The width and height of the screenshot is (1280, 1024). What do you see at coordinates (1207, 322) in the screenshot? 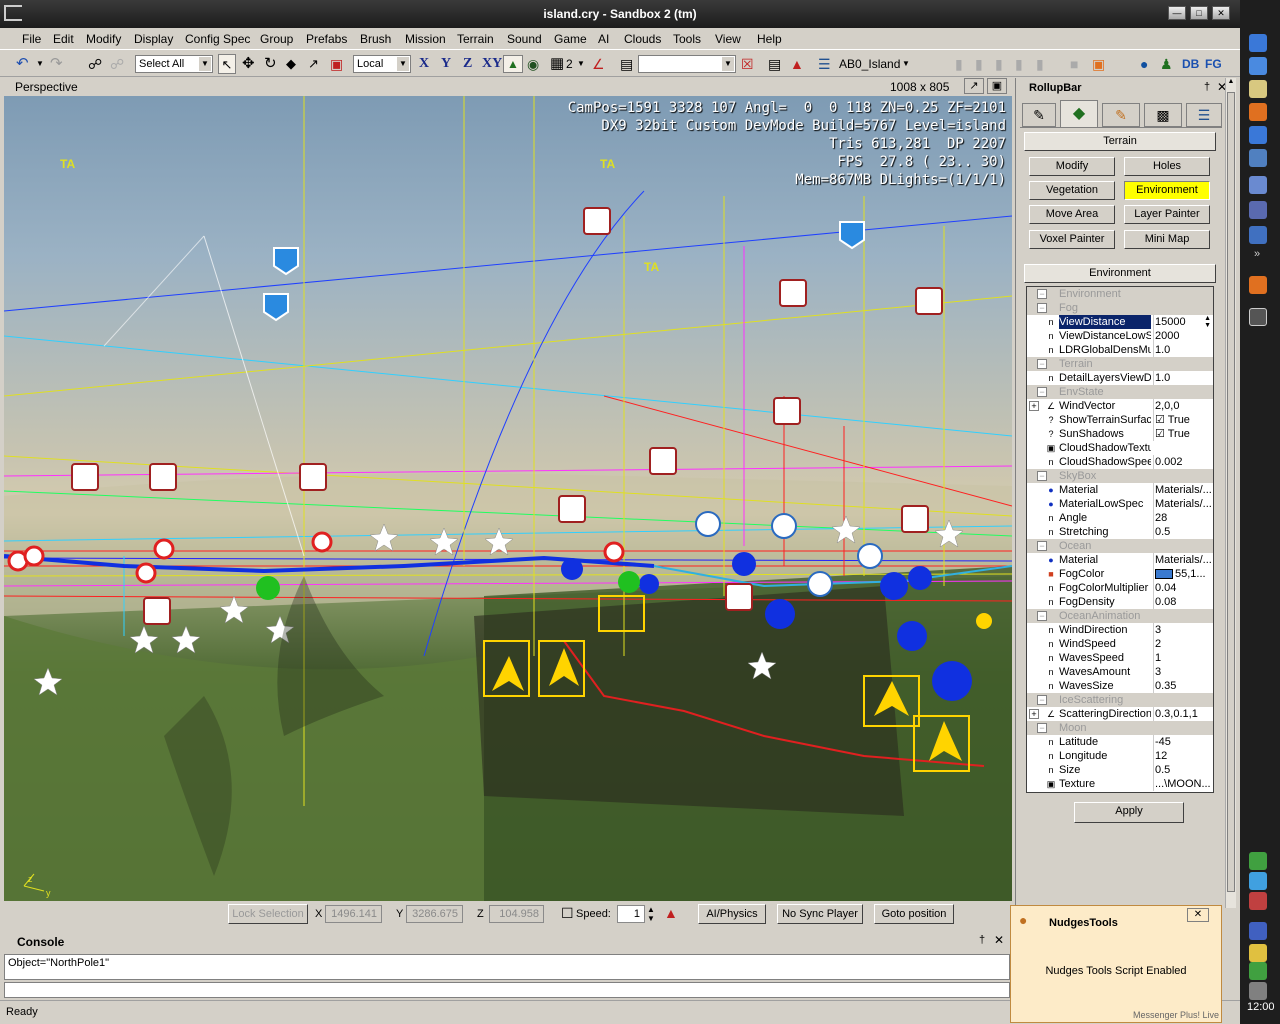
I see `spinner-icon: ▲ ▼` at bounding box center [1207, 322].